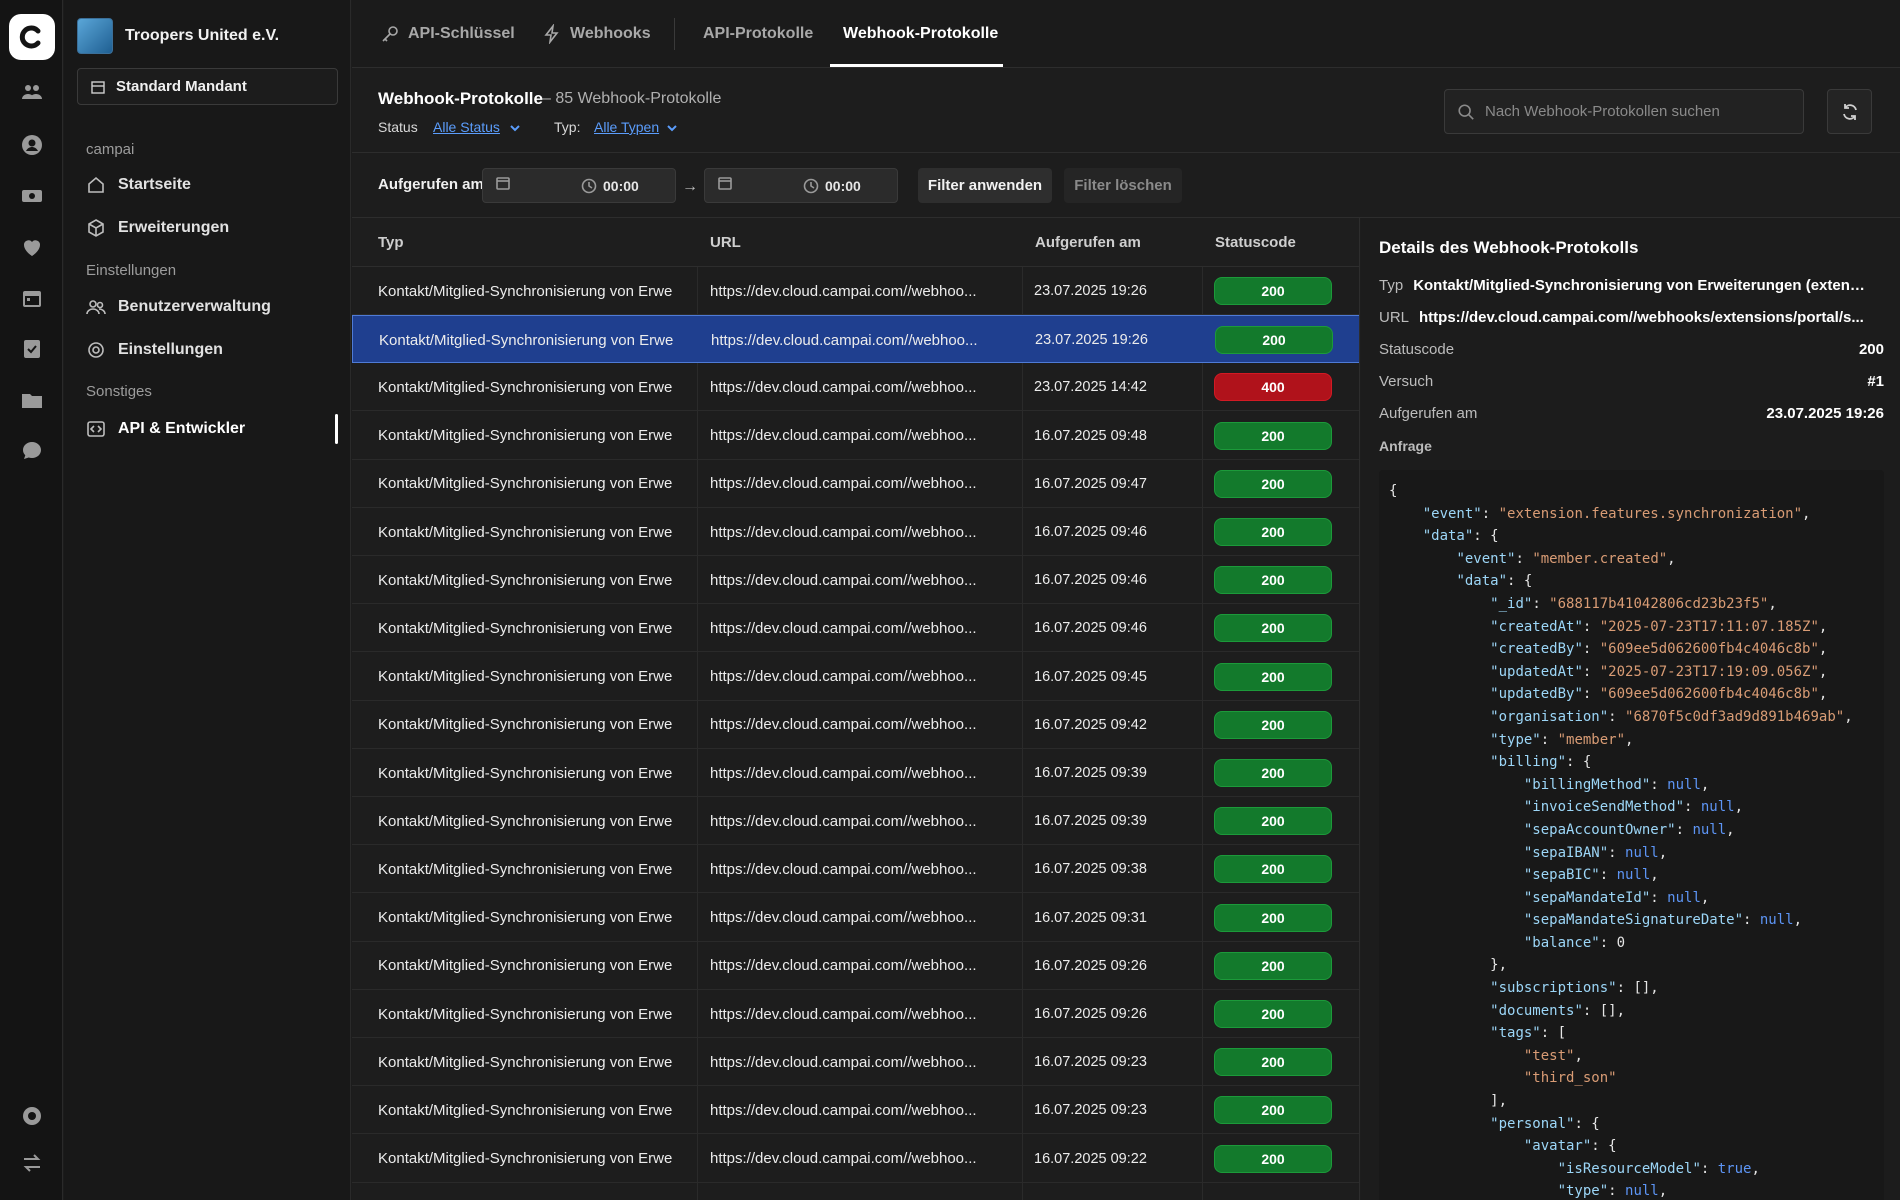 This screenshot has width=1900, height=1200. What do you see at coordinates (531, 242) in the screenshot?
I see `column-header-typ: Typ` at bounding box center [531, 242].